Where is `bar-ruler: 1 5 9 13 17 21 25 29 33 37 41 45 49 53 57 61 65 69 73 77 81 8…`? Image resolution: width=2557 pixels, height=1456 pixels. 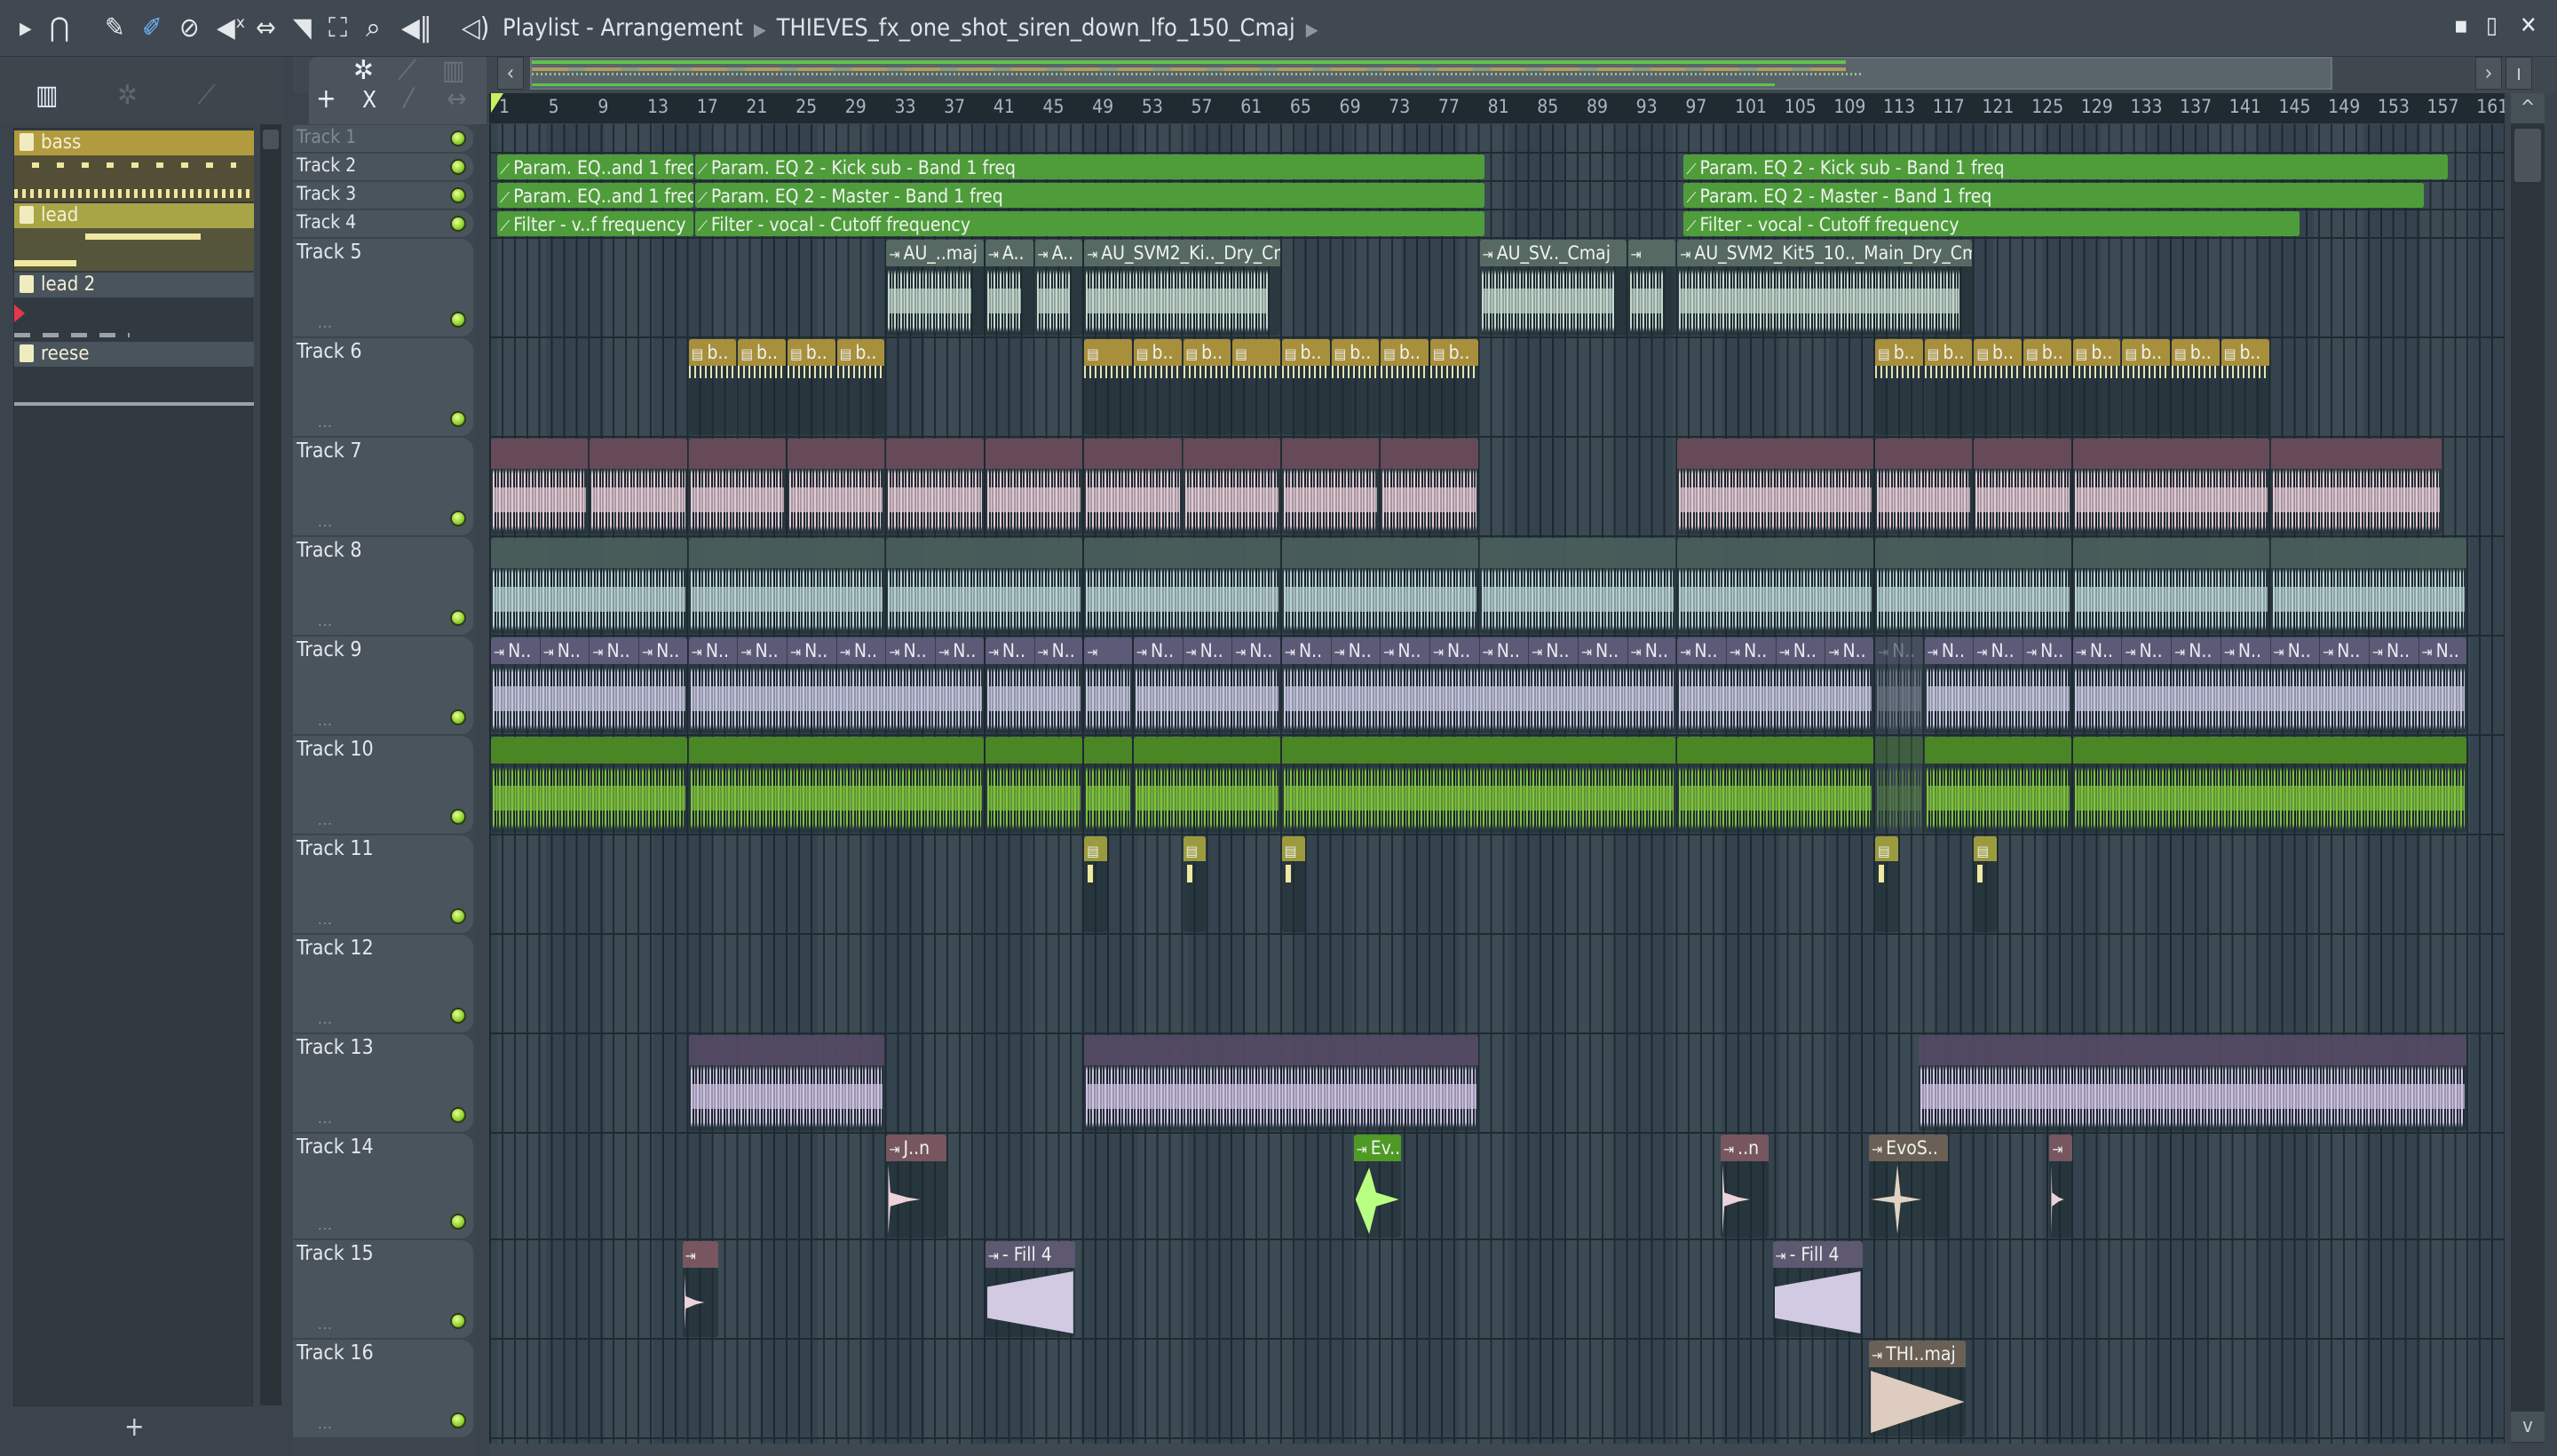
bar-ruler: 1 5 9 13 17 21 25 29 33 37 41 45 49 53 57 61 65 69 73 77 81 8… is located at coordinates (1497, 108).